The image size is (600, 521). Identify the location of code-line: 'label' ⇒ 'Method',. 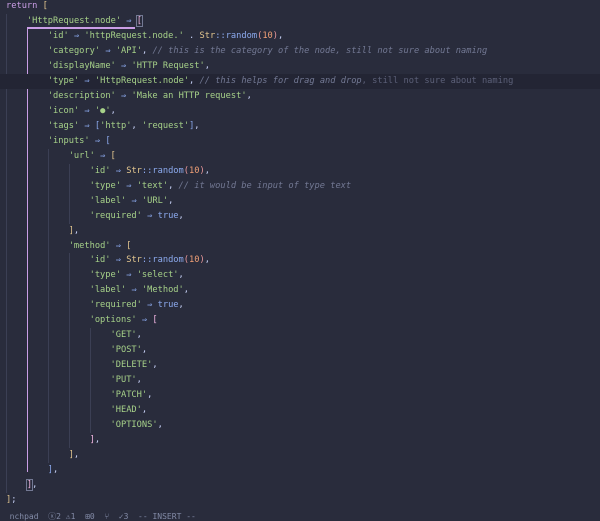
(300, 290).